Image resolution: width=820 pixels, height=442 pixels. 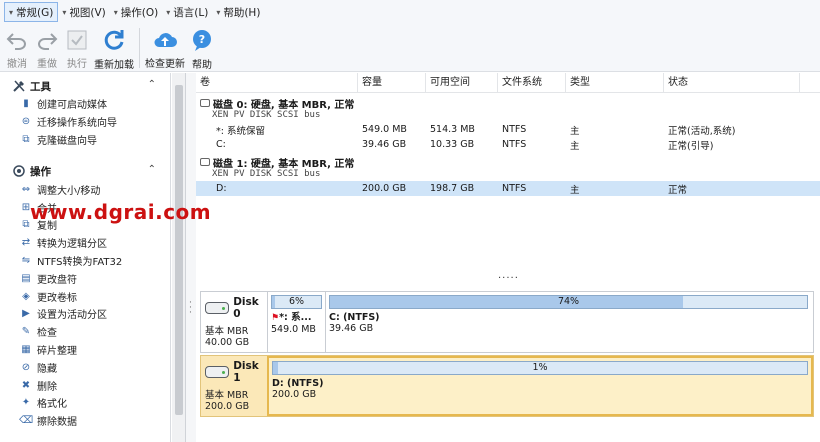 What do you see at coordinates (410, 48) in the screenshot?
I see `toolbar: 撤消 重做 执行 重新加载 检查更新 ? 帮助` at bounding box center [410, 48].